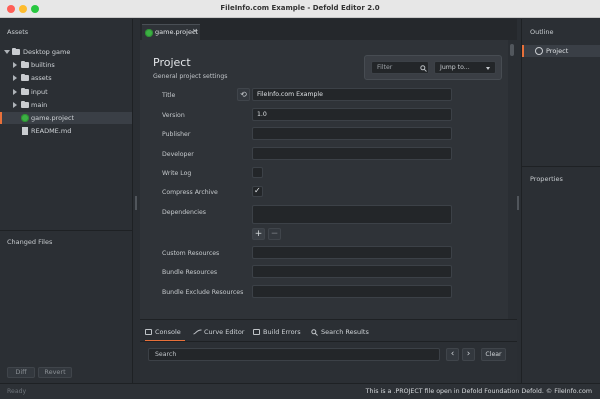  Describe the element at coordinates (136, 203) in the screenshot. I see `left-splitter-handle` at that location.